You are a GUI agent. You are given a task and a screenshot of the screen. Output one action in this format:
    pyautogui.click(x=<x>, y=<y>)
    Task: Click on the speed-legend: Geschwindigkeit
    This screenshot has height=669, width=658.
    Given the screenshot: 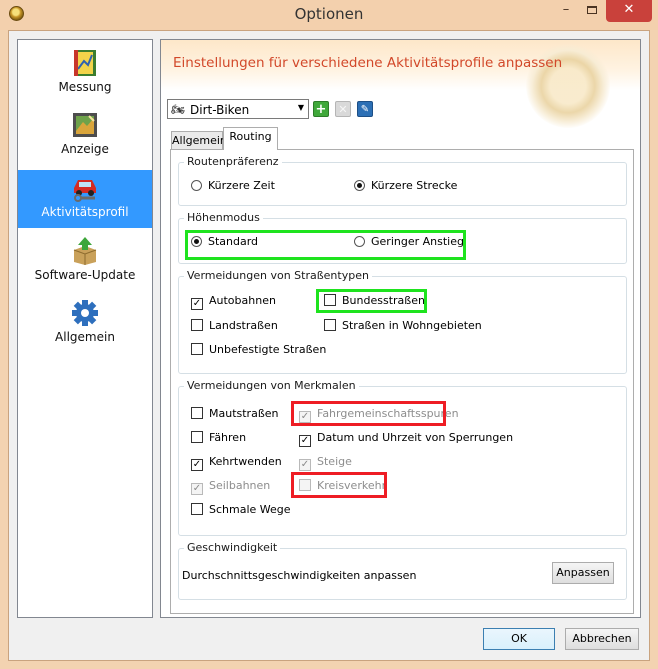 What is the action you would take?
    pyautogui.click(x=232, y=547)
    